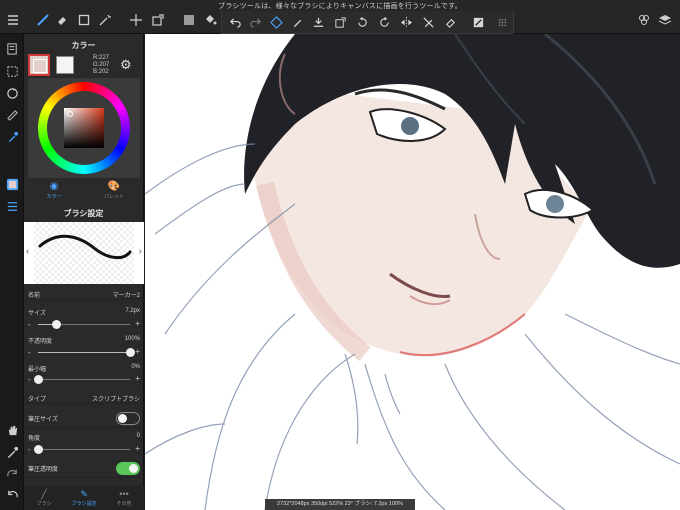 The width and height of the screenshot is (680, 510). What do you see at coordinates (38, 449) in the screenshot?
I see `angle-slider-handle` at bounding box center [38, 449].